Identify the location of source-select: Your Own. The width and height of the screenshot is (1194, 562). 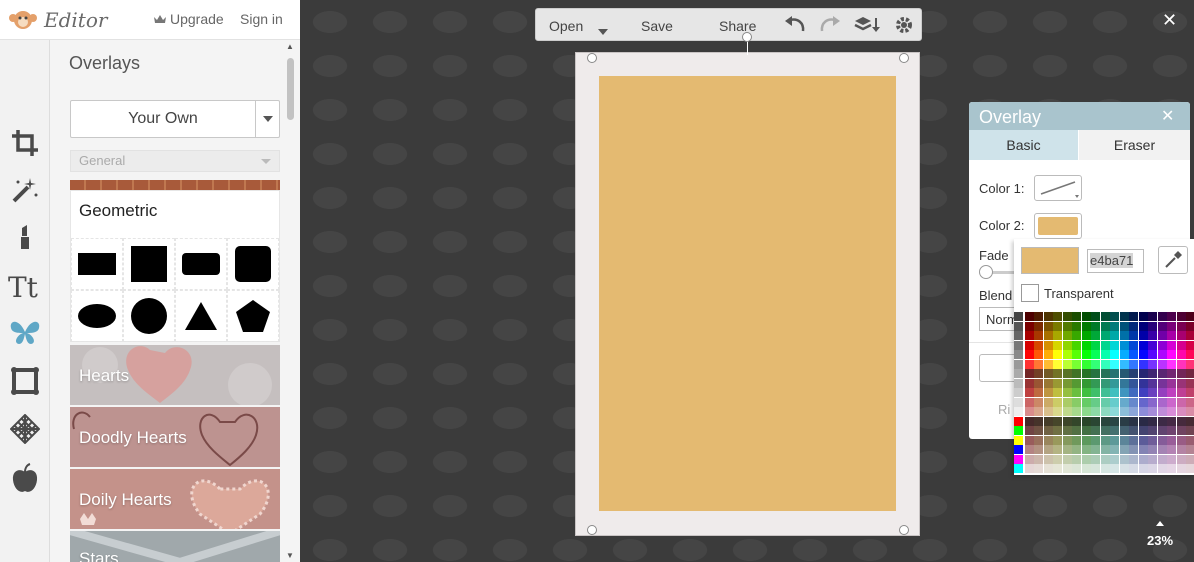
(175, 119).